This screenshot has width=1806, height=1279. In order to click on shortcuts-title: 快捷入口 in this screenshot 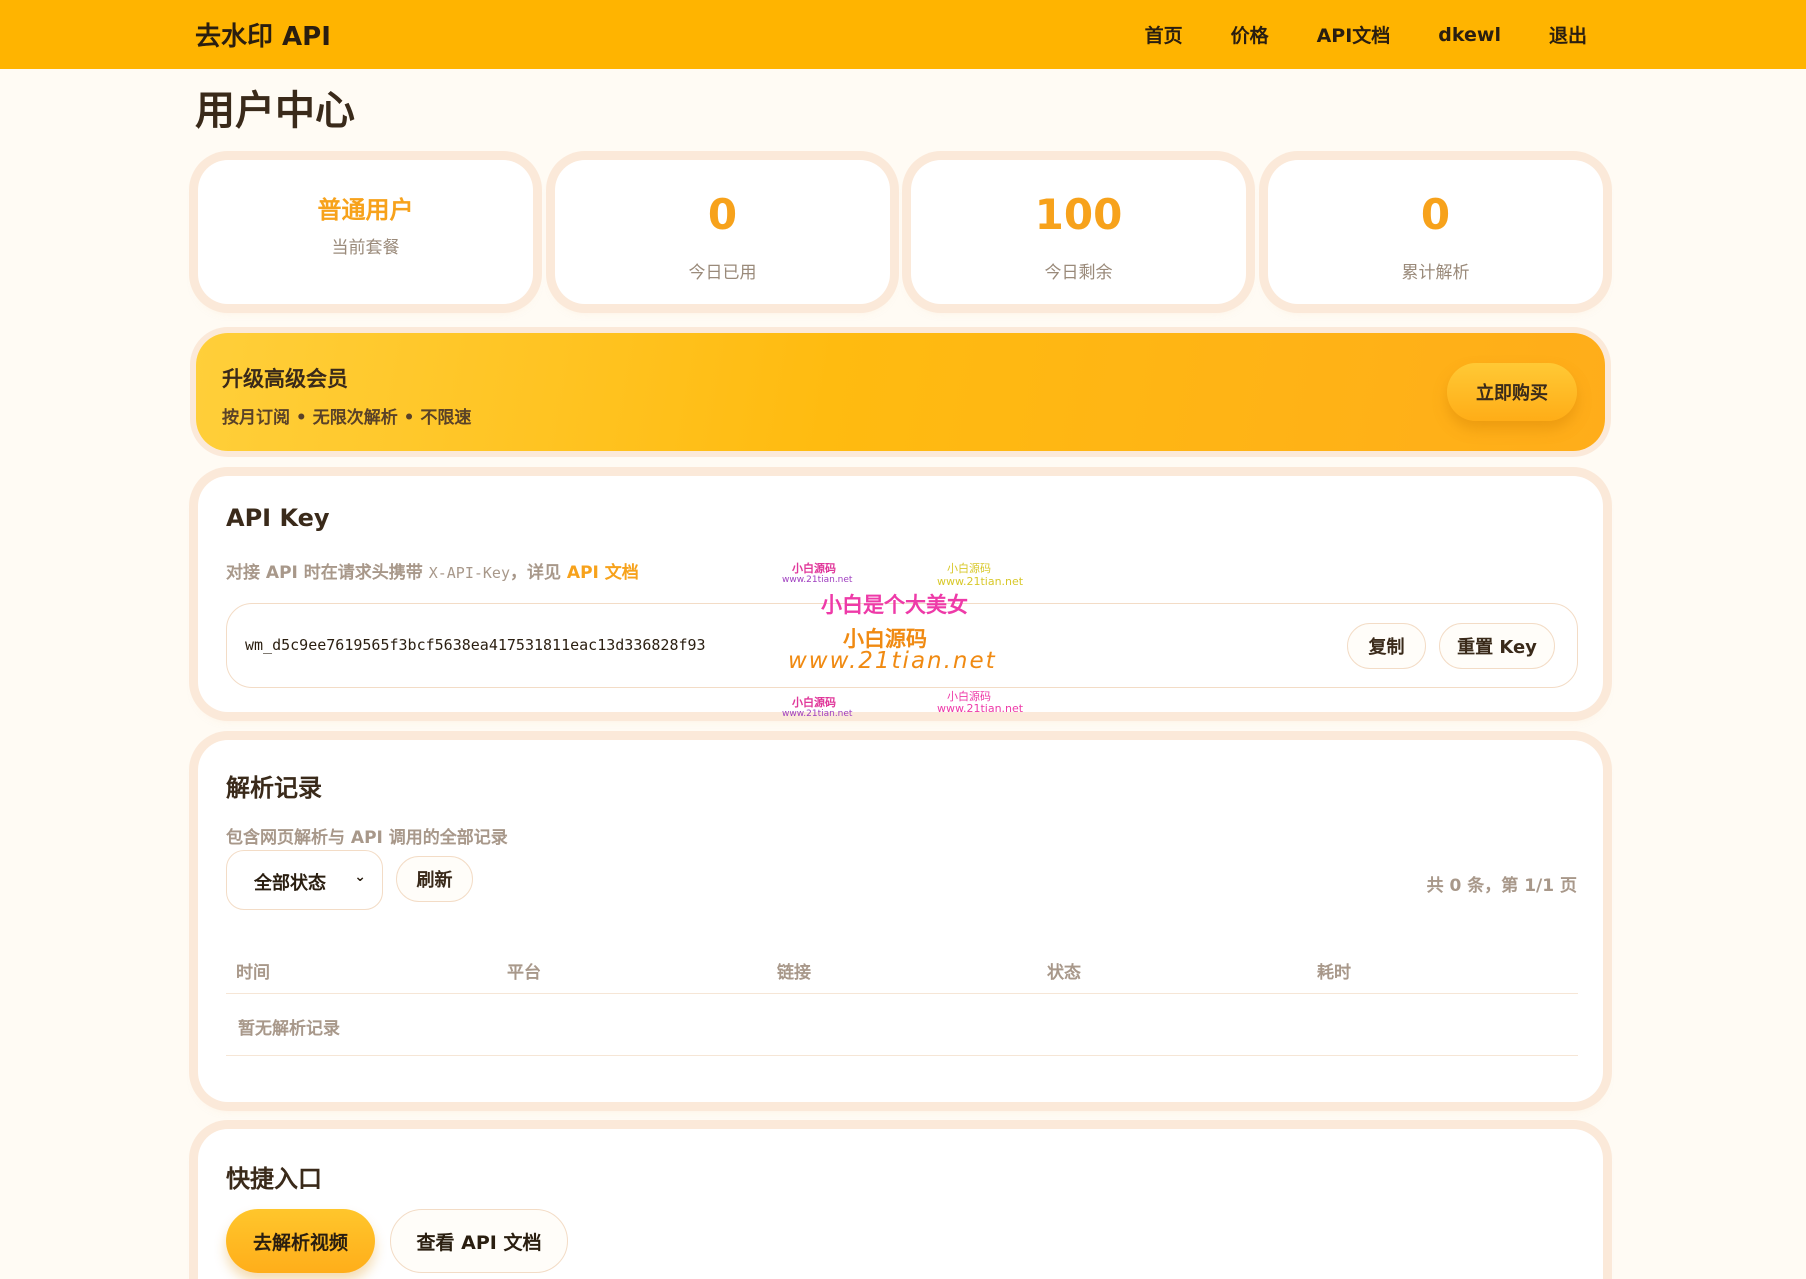, I will do `click(274, 1179)`.